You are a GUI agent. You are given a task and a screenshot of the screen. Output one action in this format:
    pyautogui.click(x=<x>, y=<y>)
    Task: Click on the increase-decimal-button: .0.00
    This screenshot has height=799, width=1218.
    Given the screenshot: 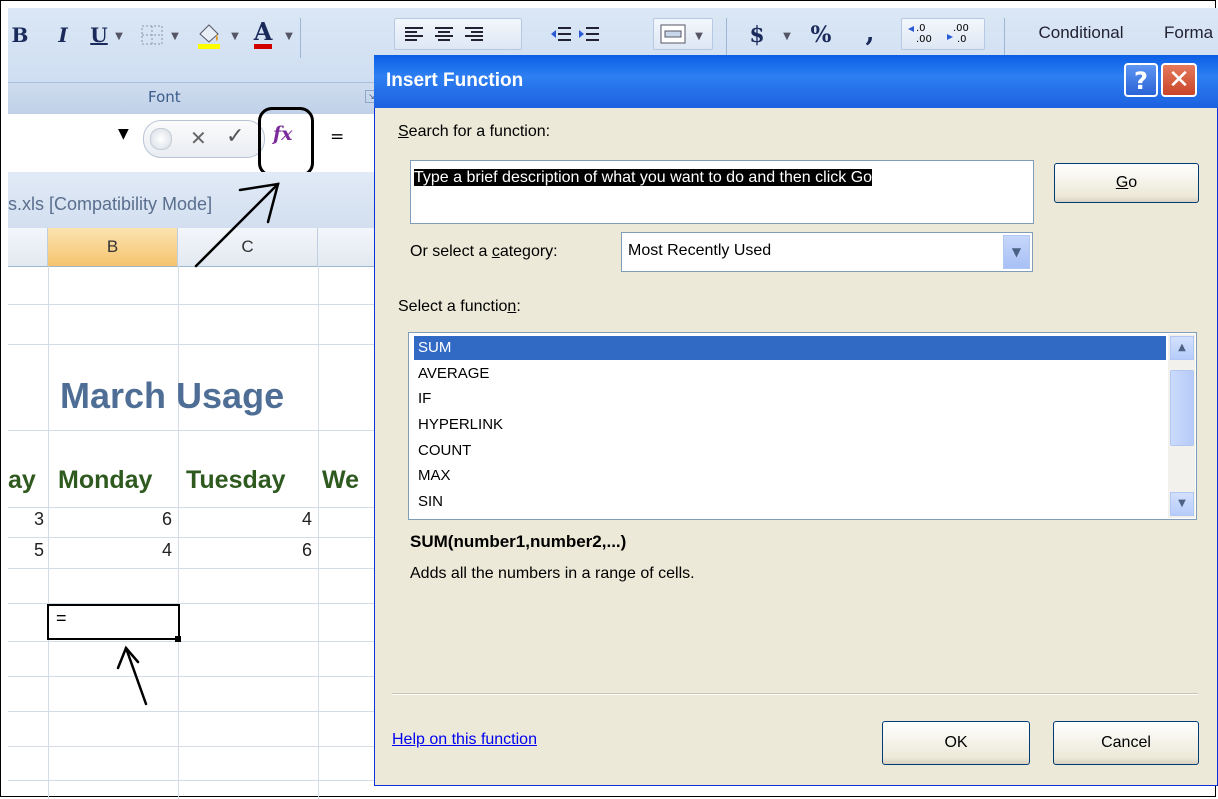 What is the action you would take?
    pyautogui.click(x=923, y=33)
    